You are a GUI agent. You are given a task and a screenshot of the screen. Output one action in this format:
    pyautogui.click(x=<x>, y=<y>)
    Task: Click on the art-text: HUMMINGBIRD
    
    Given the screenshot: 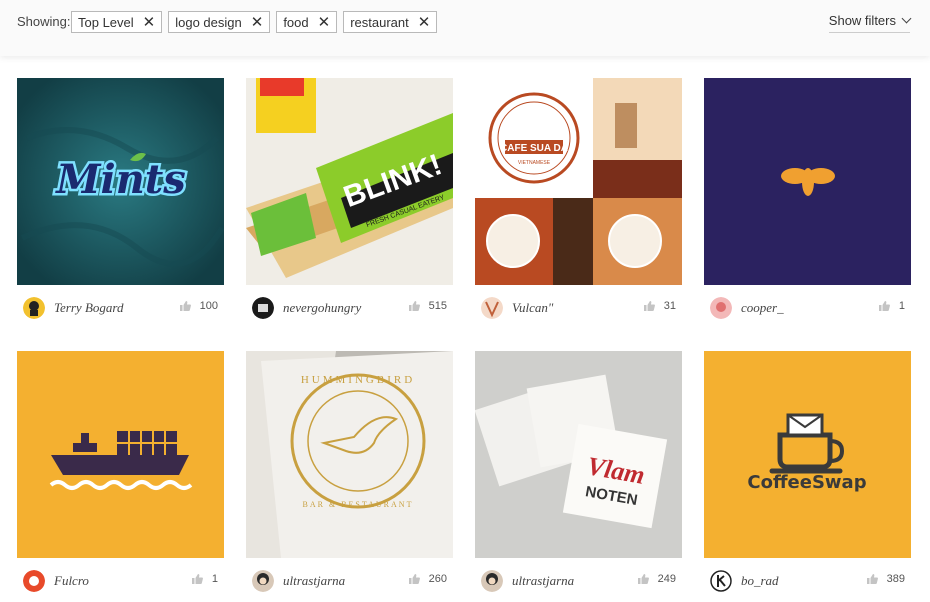 What is the action you would take?
    pyautogui.click(x=358, y=380)
    